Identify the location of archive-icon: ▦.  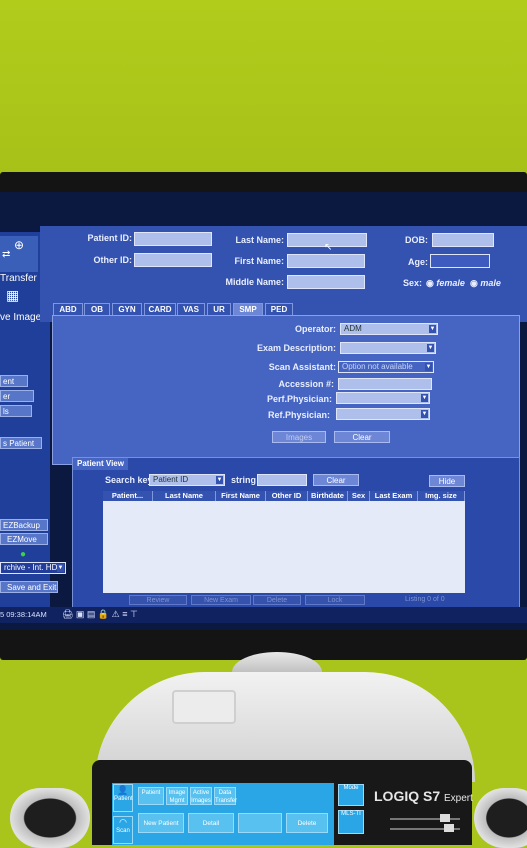
(13, 295).